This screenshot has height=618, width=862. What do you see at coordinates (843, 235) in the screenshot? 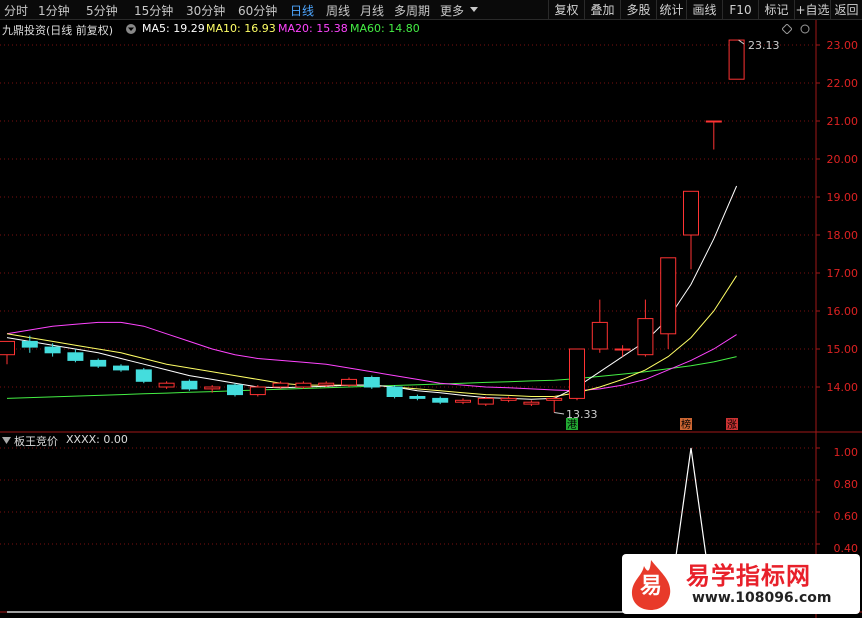
I see `price-tick: 18.00` at bounding box center [843, 235].